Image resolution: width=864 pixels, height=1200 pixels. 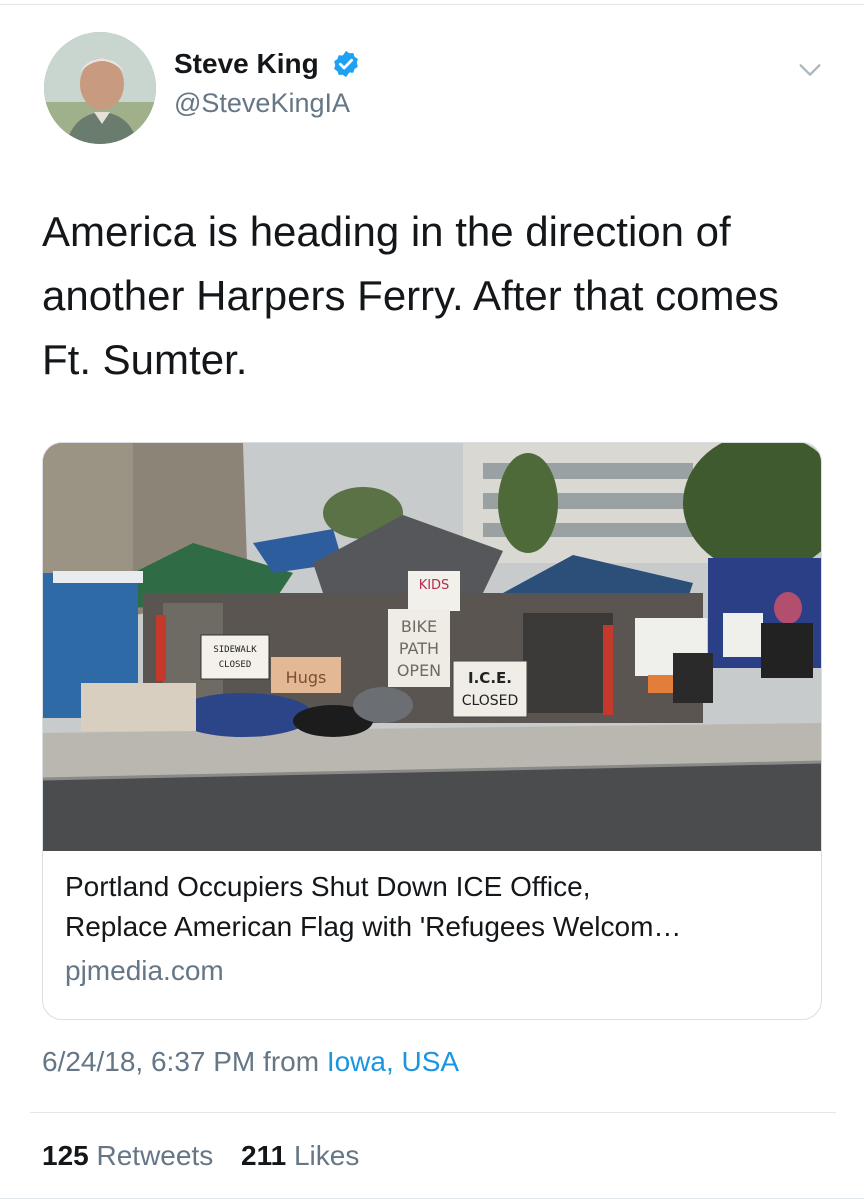 I want to click on sign-hugs: Hugs, so click(x=306, y=677).